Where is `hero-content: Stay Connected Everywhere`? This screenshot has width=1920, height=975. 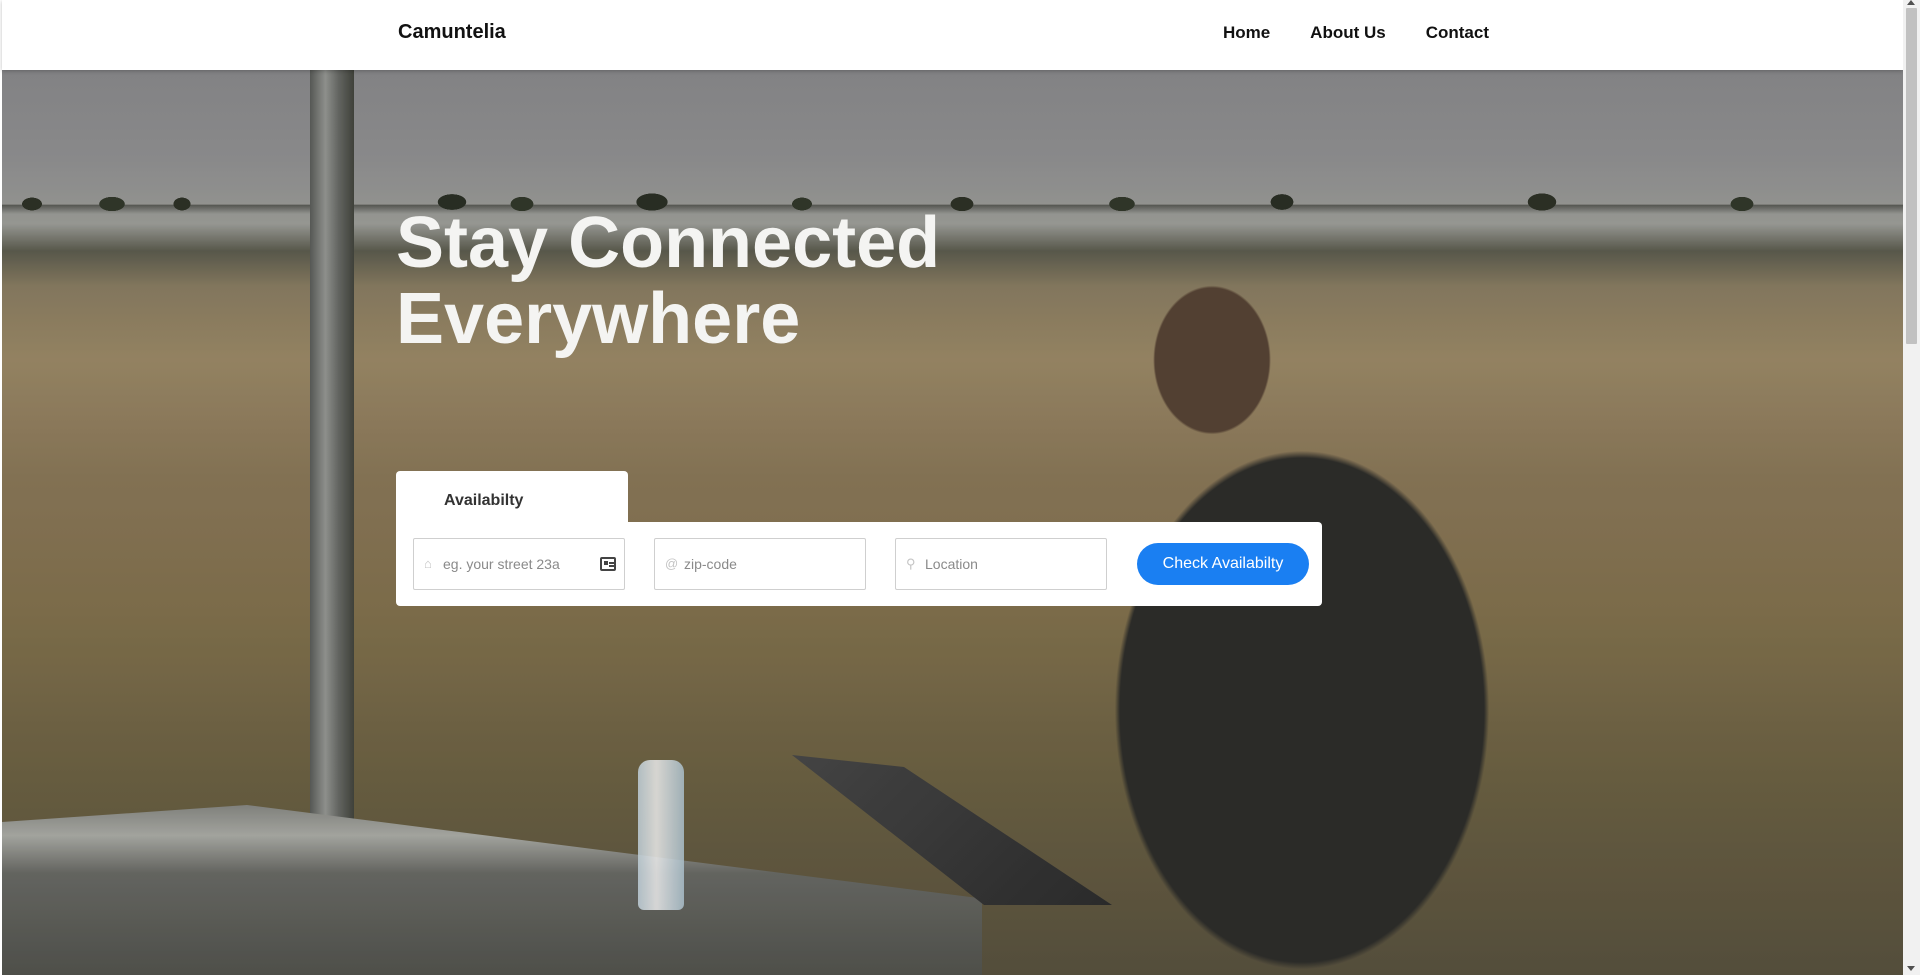 hero-content: Stay Connected Everywhere is located at coordinates (706, 281).